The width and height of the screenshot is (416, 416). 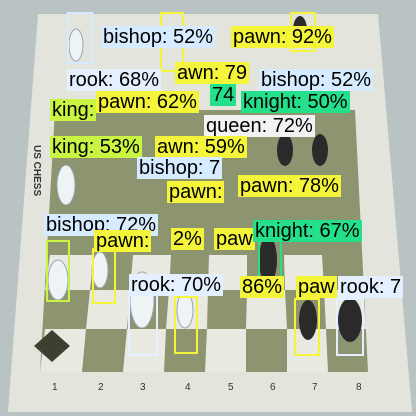 I want to click on file-label: 6, so click(x=273, y=387).